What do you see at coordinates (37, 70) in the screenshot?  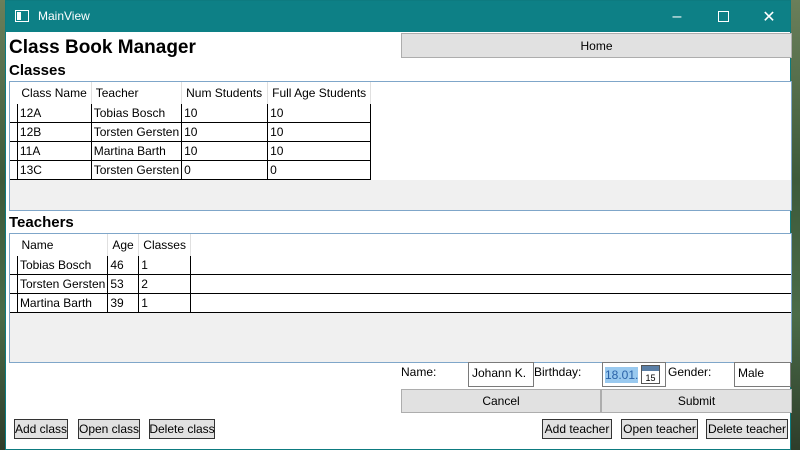 I see `classes-heading: Classes` at bounding box center [37, 70].